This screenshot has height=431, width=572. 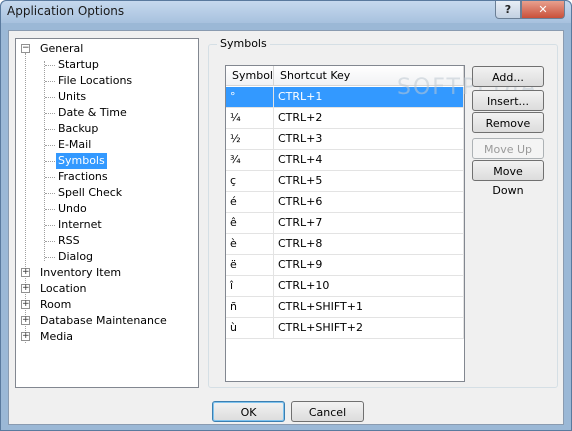 What do you see at coordinates (369, 328) in the screenshot?
I see `shortcut-key-cell: CTRL+SHIFT+2` at bounding box center [369, 328].